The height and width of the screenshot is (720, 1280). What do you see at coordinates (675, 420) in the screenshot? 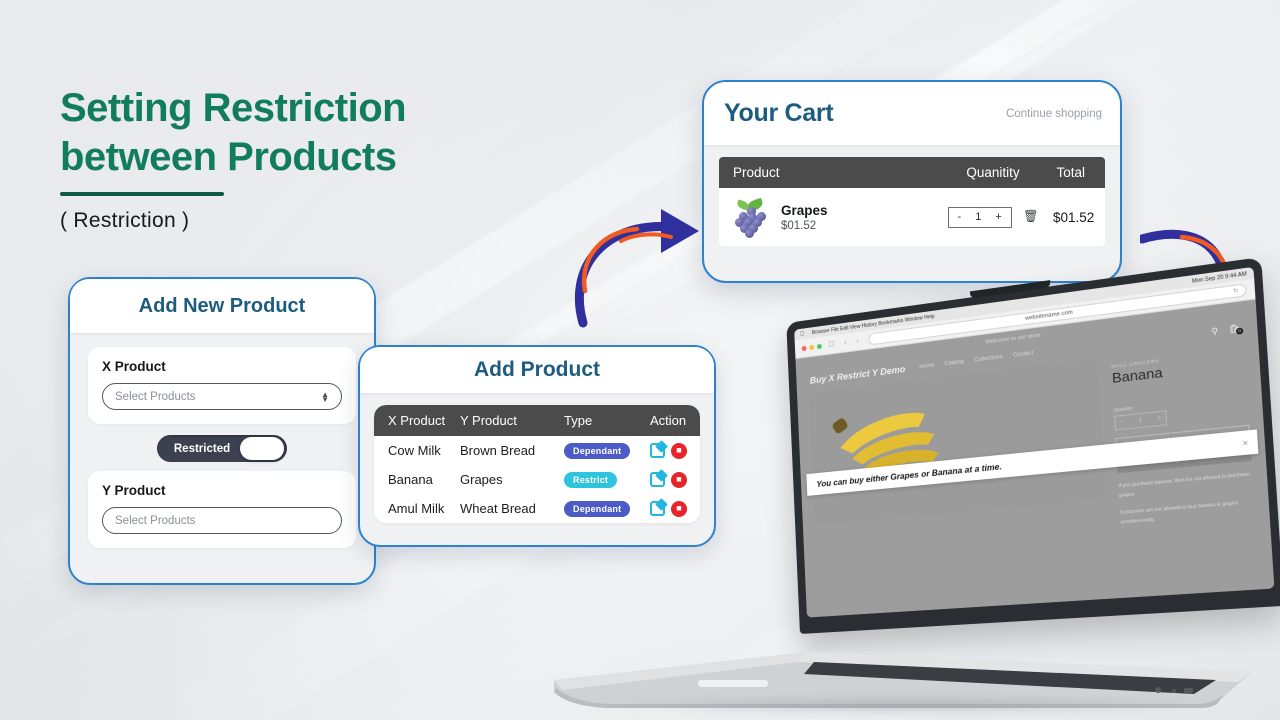
I see `column-action: Action` at bounding box center [675, 420].